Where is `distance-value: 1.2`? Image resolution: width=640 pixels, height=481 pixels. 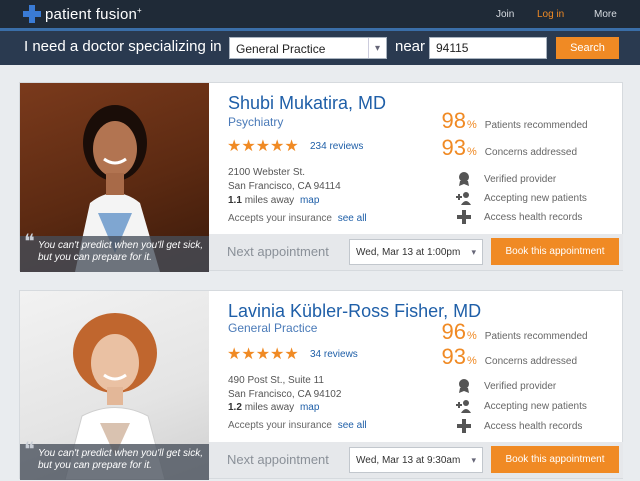
distance-value: 1.2 is located at coordinates (235, 407).